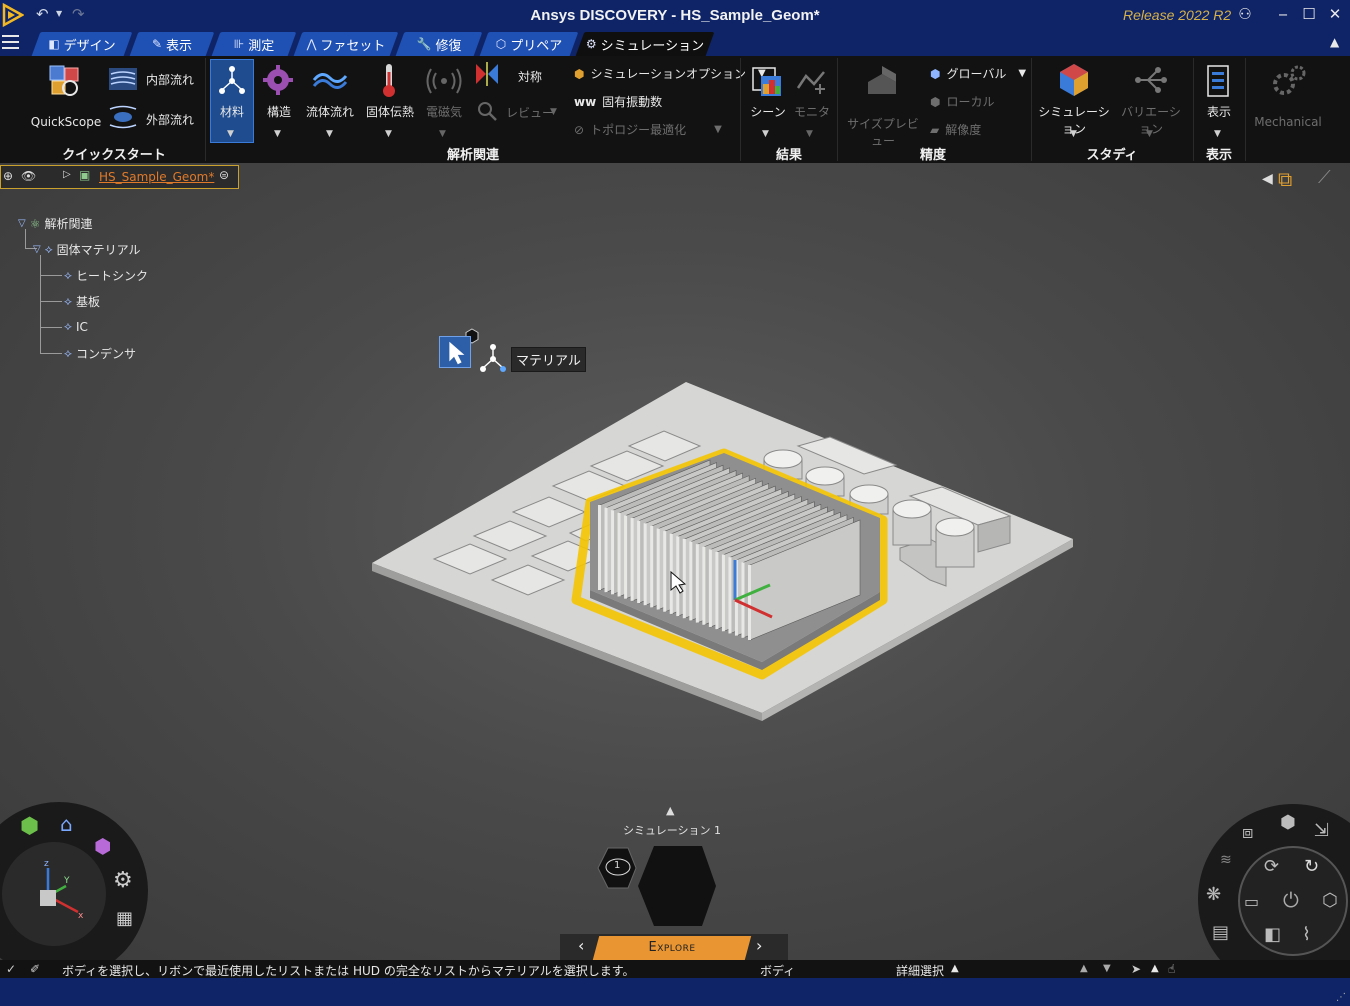  Describe the element at coordinates (1245, 14) in the screenshot. I see `ansys-logo-icon: ⚇` at that location.